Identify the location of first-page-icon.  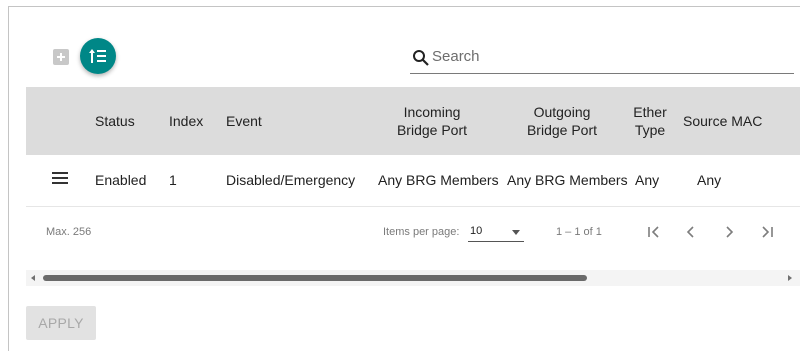
(653, 232).